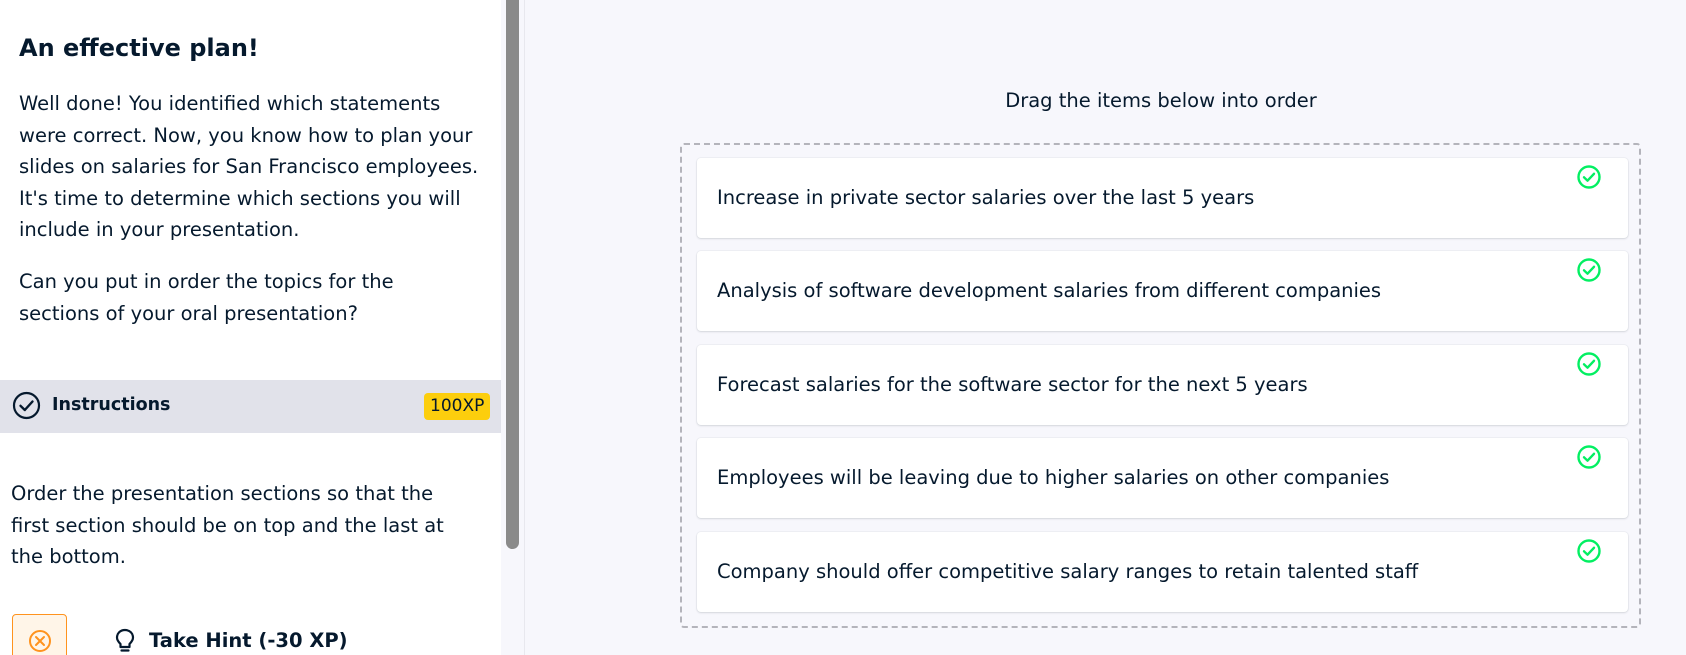  I want to click on lightbulb-icon, so click(125, 640).